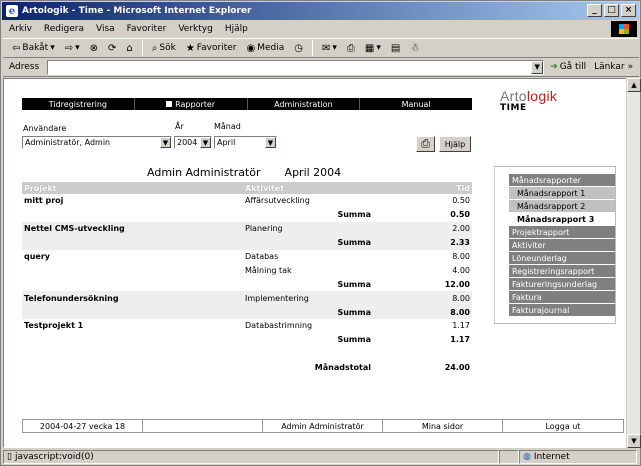  What do you see at coordinates (416, 104) in the screenshot?
I see `nav-manual: Manual` at bounding box center [416, 104].